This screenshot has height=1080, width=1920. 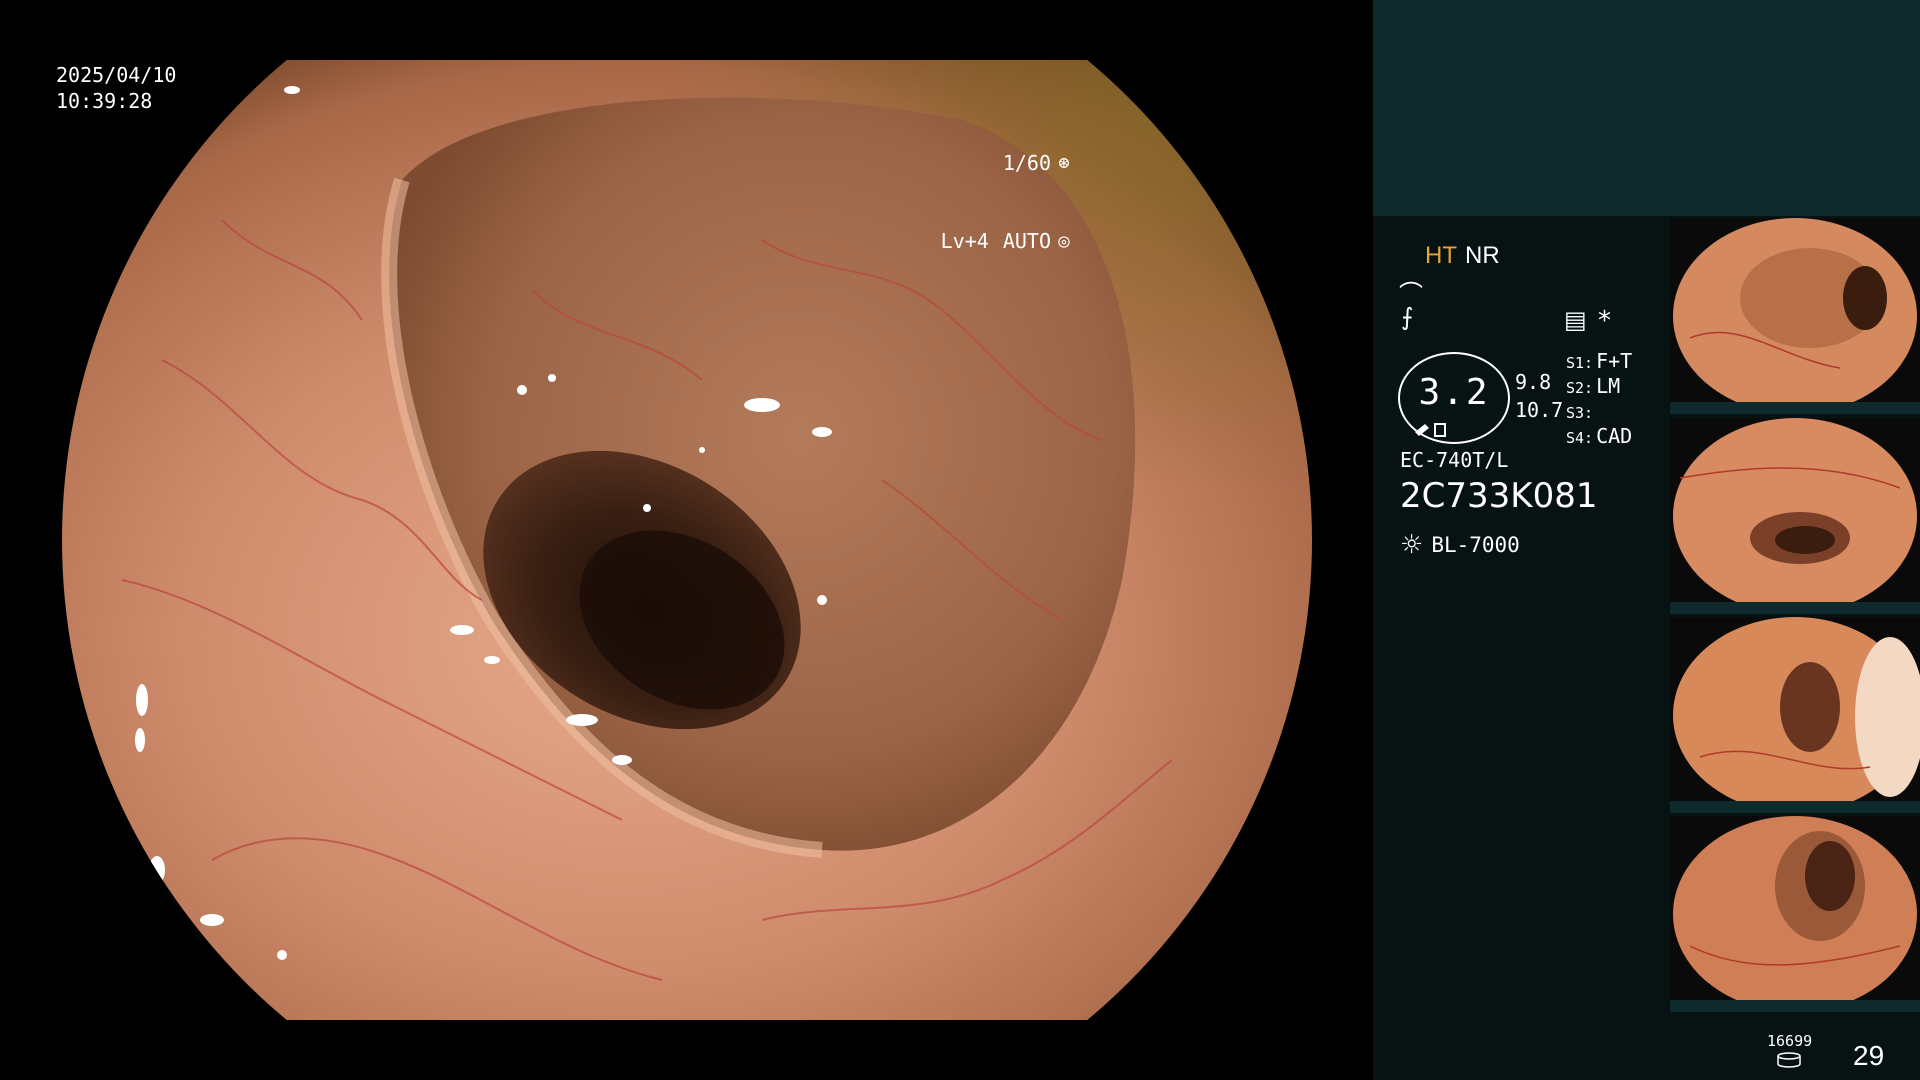 I want to click on iris-icon: ◎, so click(x=1064, y=241).